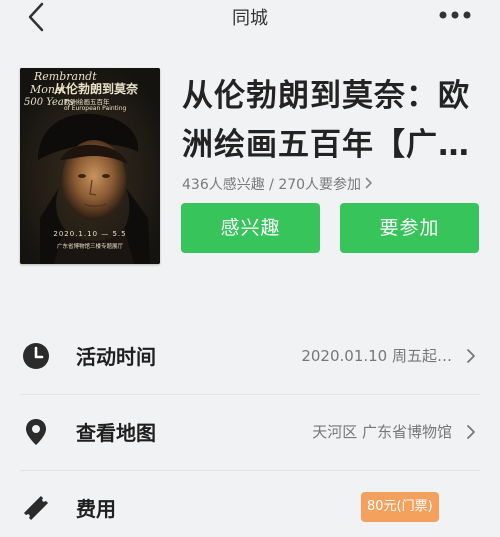 The width and height of the screenshot is (500, 537). Describe the element at coordinates (89, 247) in the screenshot. I see `poster-venue: 广东省博物馆三楼专题展厅` at that location.